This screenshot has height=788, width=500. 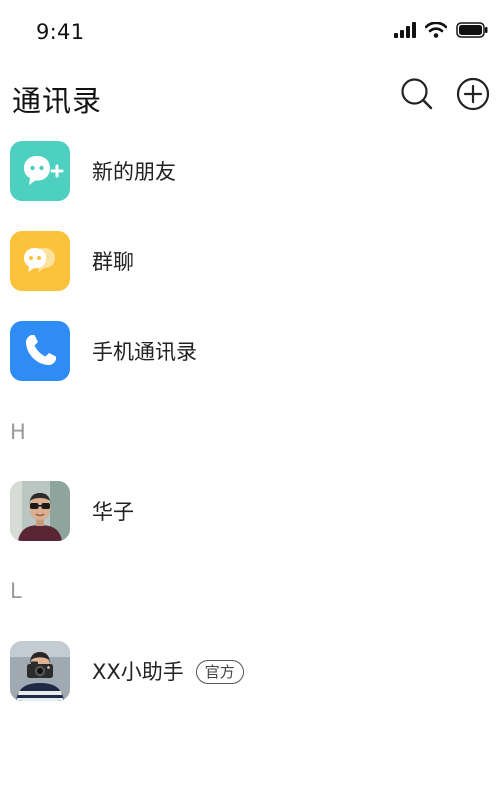 I want to click on section-letter-h: H, so click(x=18, y=432).